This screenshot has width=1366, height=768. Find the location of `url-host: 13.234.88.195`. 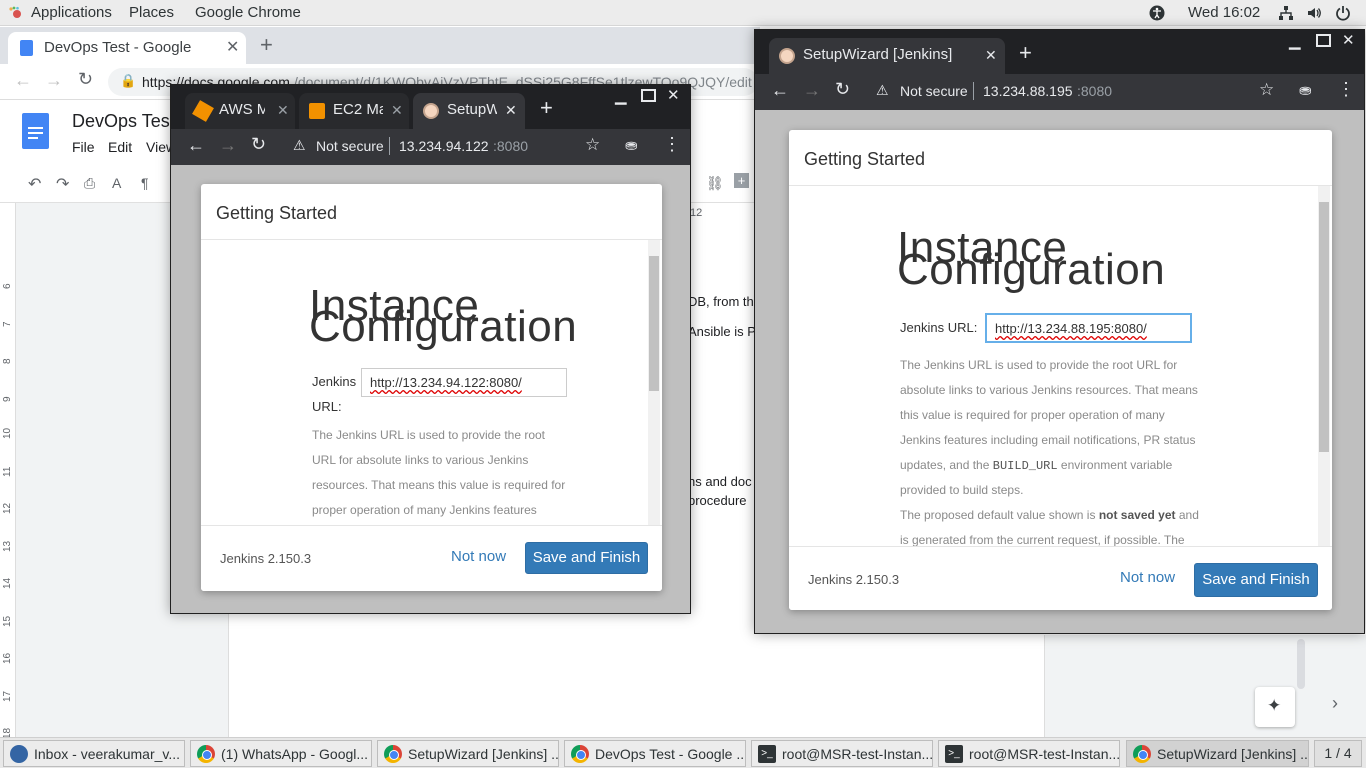

url-host: 13.234.88.195 is located at coordinates (1028, 91).